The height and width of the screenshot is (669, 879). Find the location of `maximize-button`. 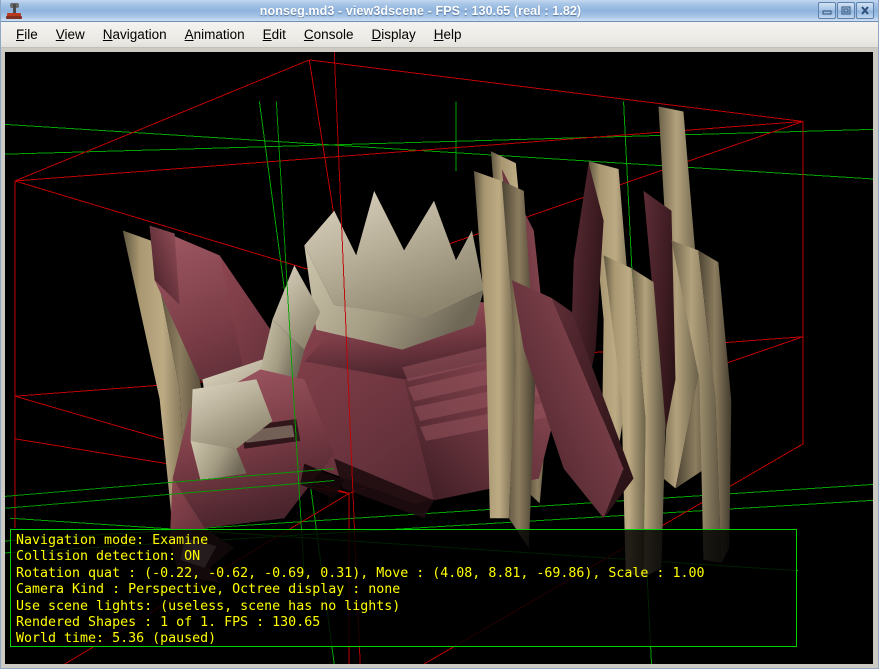

maximize-button is located at coordinates (846, 10).